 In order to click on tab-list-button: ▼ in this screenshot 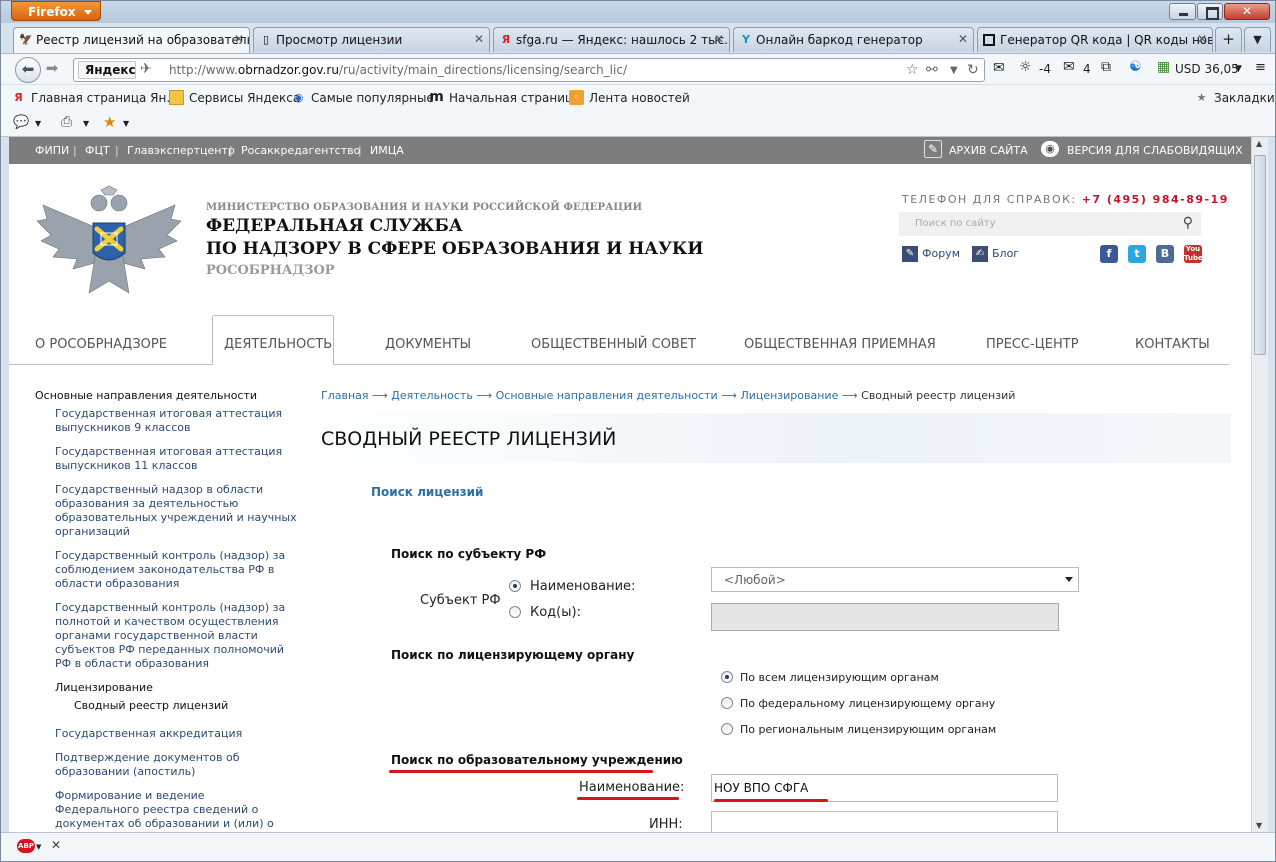, I will do `click(1257, 39)`.